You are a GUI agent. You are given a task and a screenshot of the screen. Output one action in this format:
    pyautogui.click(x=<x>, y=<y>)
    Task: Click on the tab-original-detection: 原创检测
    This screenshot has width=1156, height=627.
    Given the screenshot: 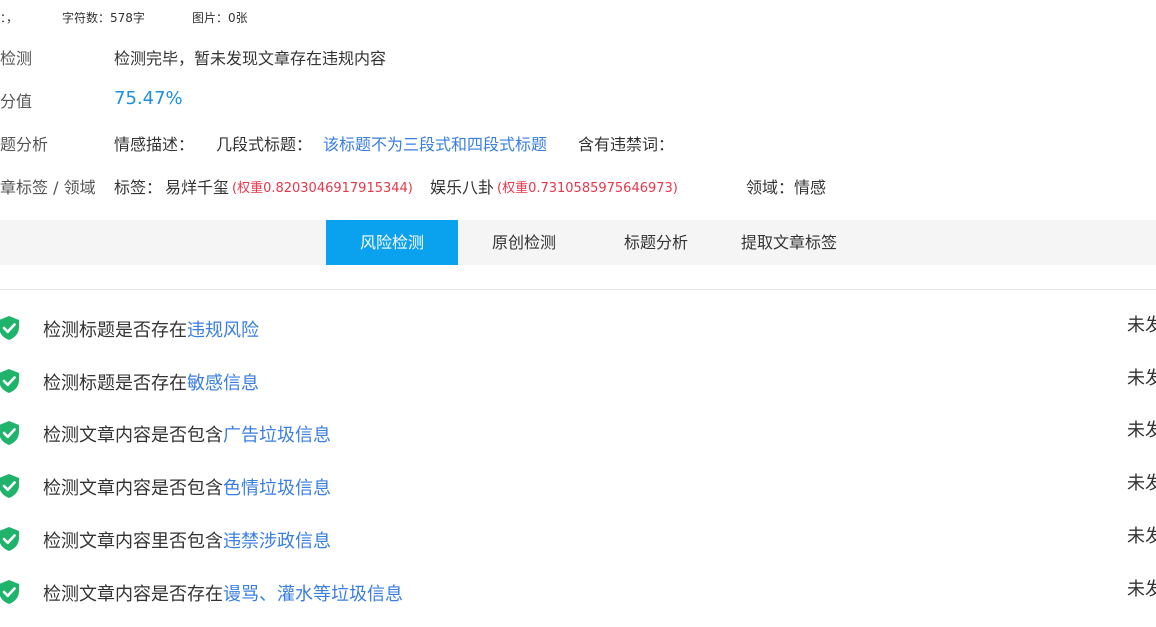 What is the action you would take?
    pyautogui.click(x=524, y=242)
    